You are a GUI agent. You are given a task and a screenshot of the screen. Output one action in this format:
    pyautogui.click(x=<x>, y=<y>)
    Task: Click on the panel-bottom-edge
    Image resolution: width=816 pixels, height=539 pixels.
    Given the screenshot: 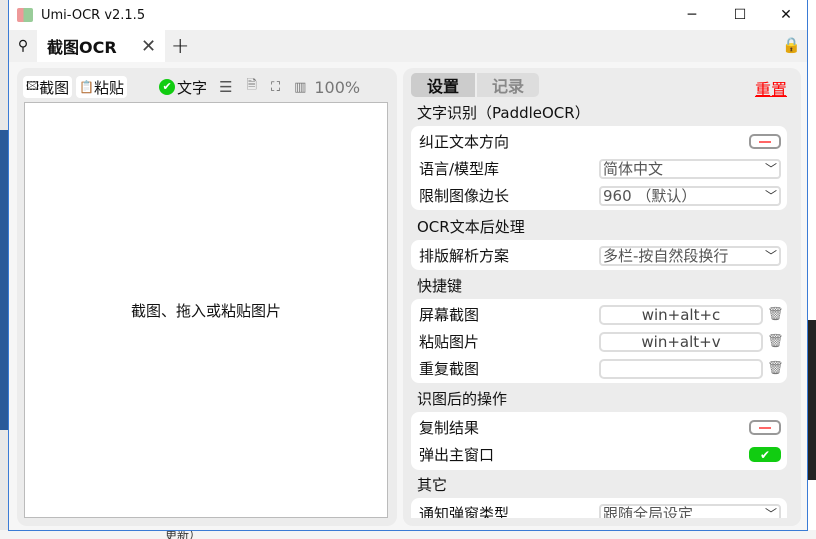 What is the action you would take?
    pyautogui.click(x=602, y=522)
    